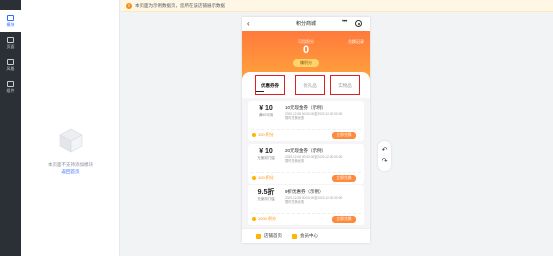 The width and height of the screenshot is (553, 256). I want to click on member-icon, so click(294, 236).